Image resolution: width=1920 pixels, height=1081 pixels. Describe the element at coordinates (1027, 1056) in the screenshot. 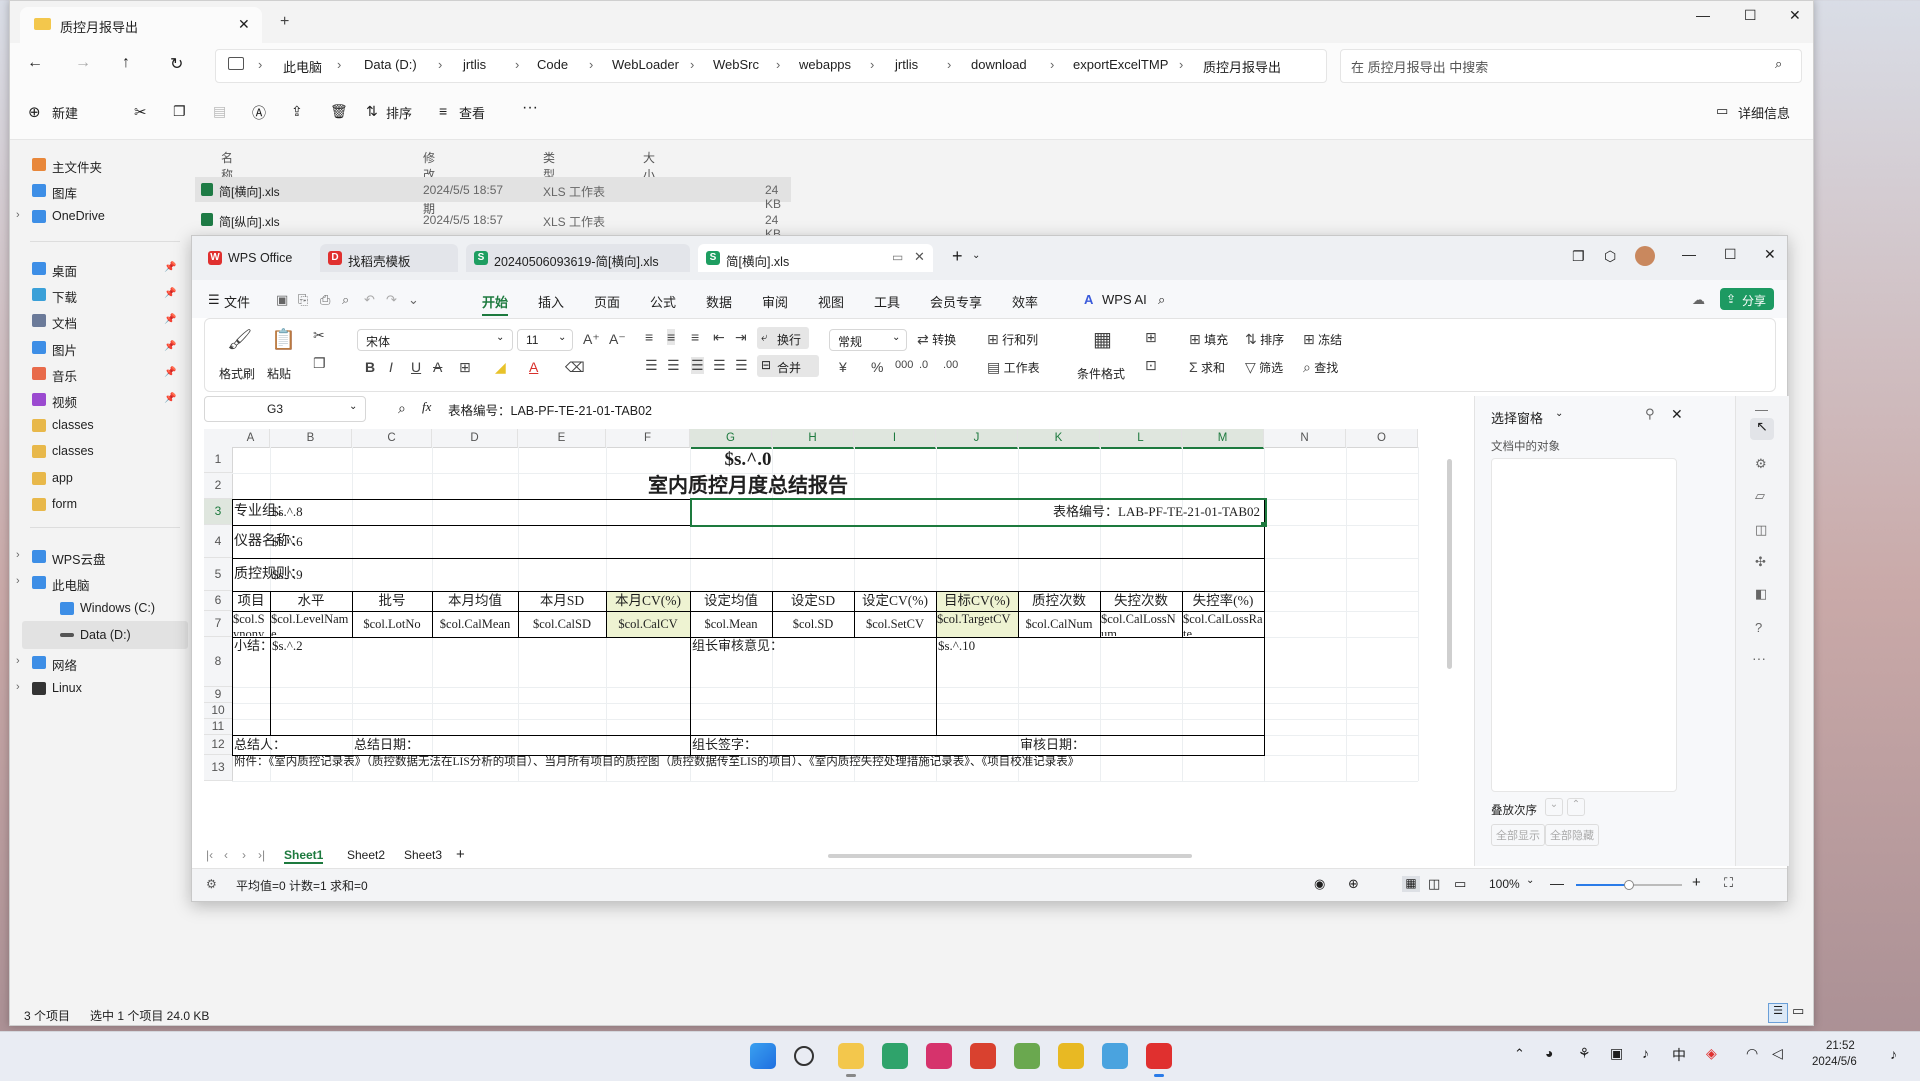

I see `chart-icon` at that location.